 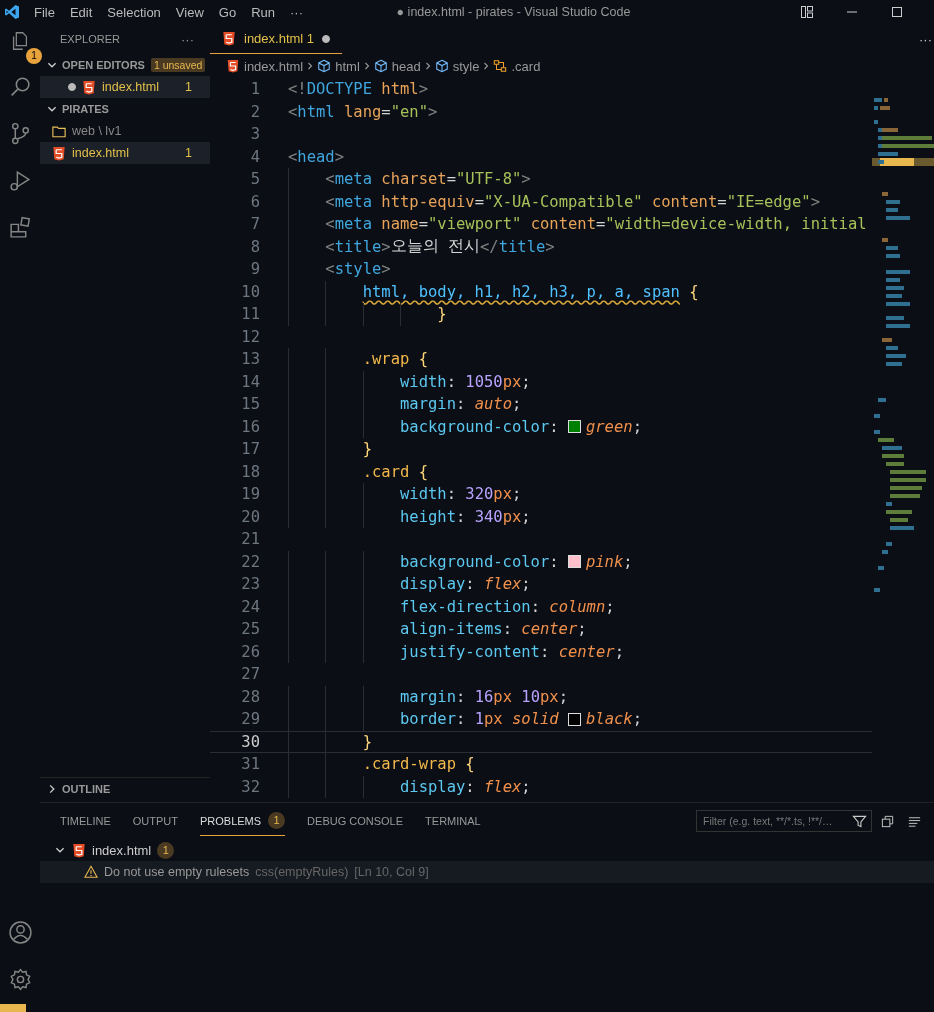 What do you see at coordinates (684, 201) in the screenshot?
I see `code-text: content` at bounding box center [684, 201].